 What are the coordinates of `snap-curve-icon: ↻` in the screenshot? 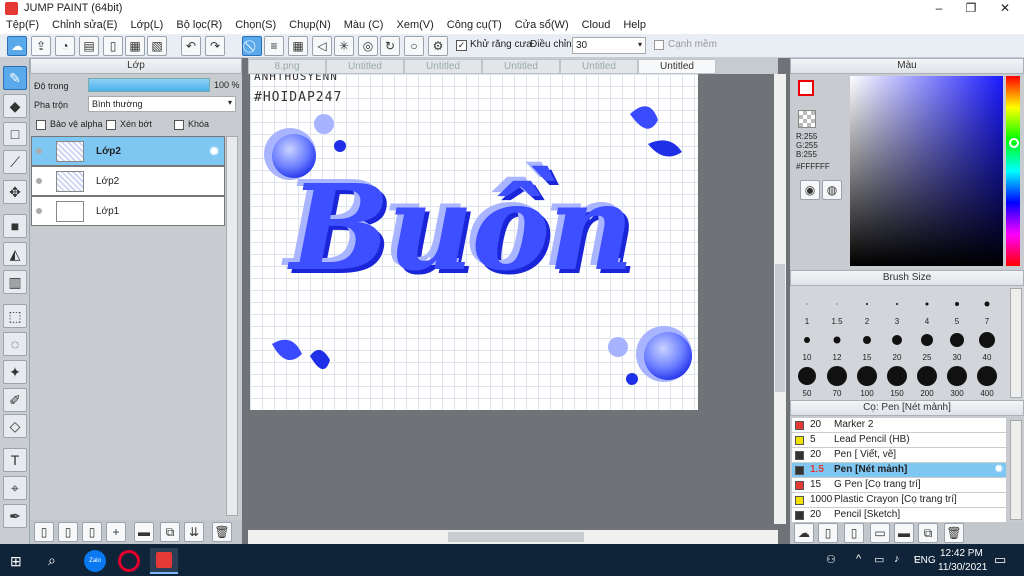 It's located at (390, 46).